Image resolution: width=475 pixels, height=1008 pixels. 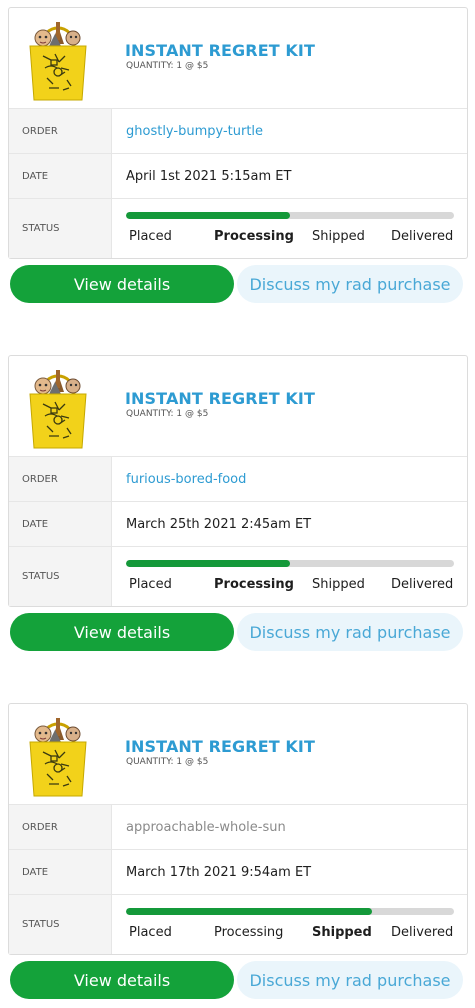 What do you see at coordinates (219, 872) in the screenshot?
I see `order-date: March 17th 2021 9:54am ET` at bounding box center [219, 872].